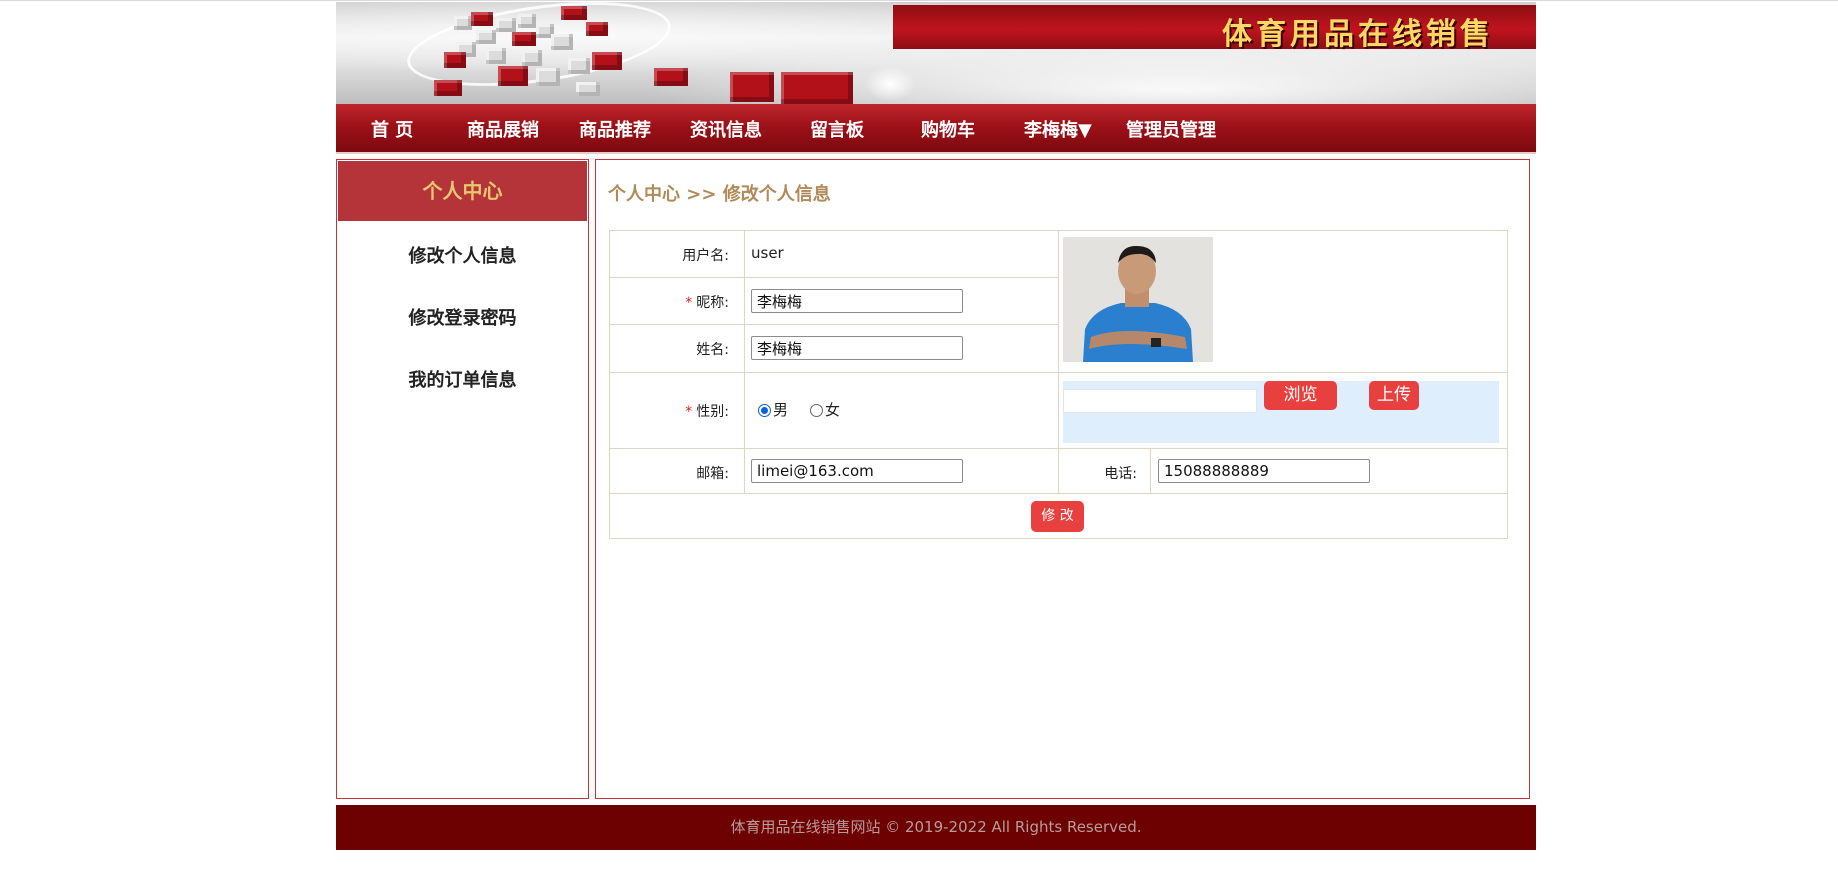  Describe the element at coordinates (1264, 471) in the screenshot. I see `phone-input` at that location.